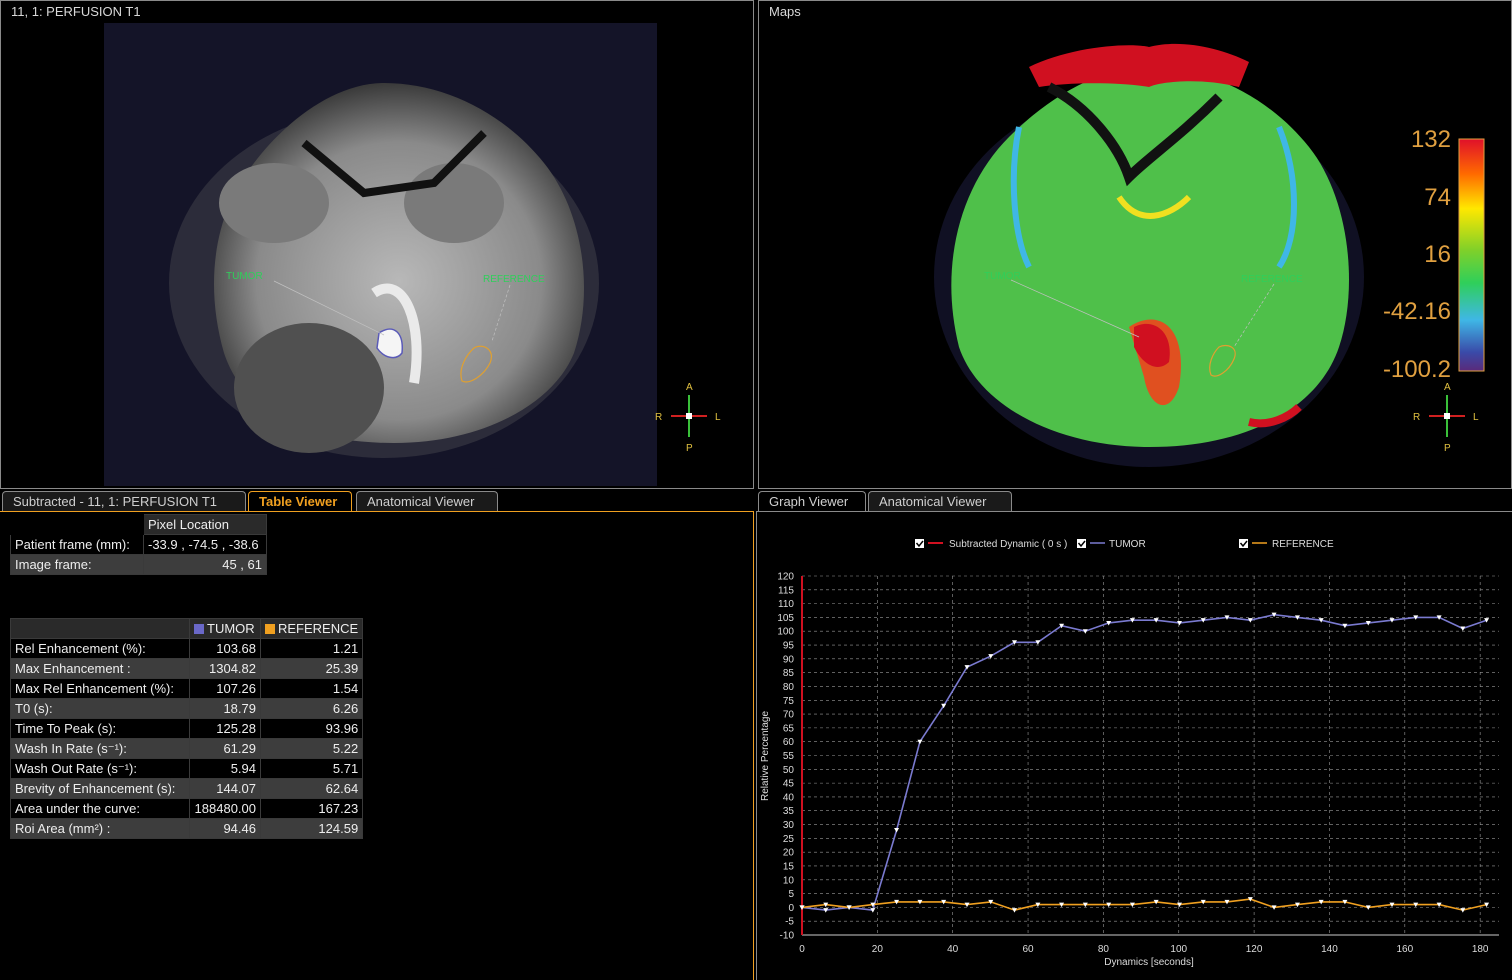 Image resolution: width=1512 pixels, height=980 pixels. What do you see at coordinates (789, 701) in the screenshot?
I see `y-tick-label: 75` at bounding box center [789, 701].